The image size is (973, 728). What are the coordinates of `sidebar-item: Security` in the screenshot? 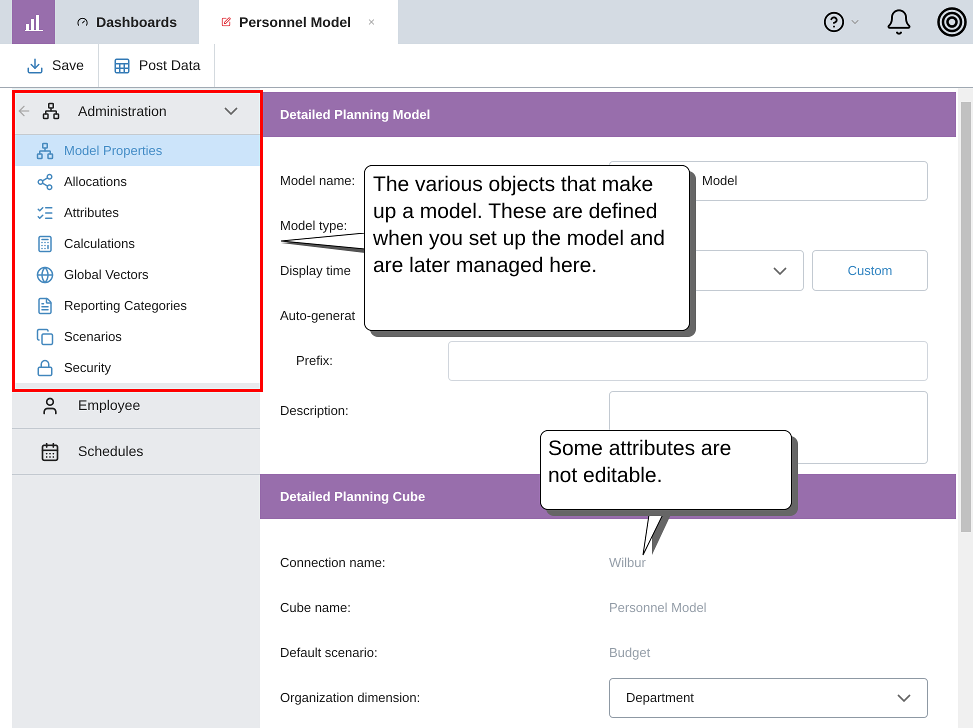 It's located at (136, 367).